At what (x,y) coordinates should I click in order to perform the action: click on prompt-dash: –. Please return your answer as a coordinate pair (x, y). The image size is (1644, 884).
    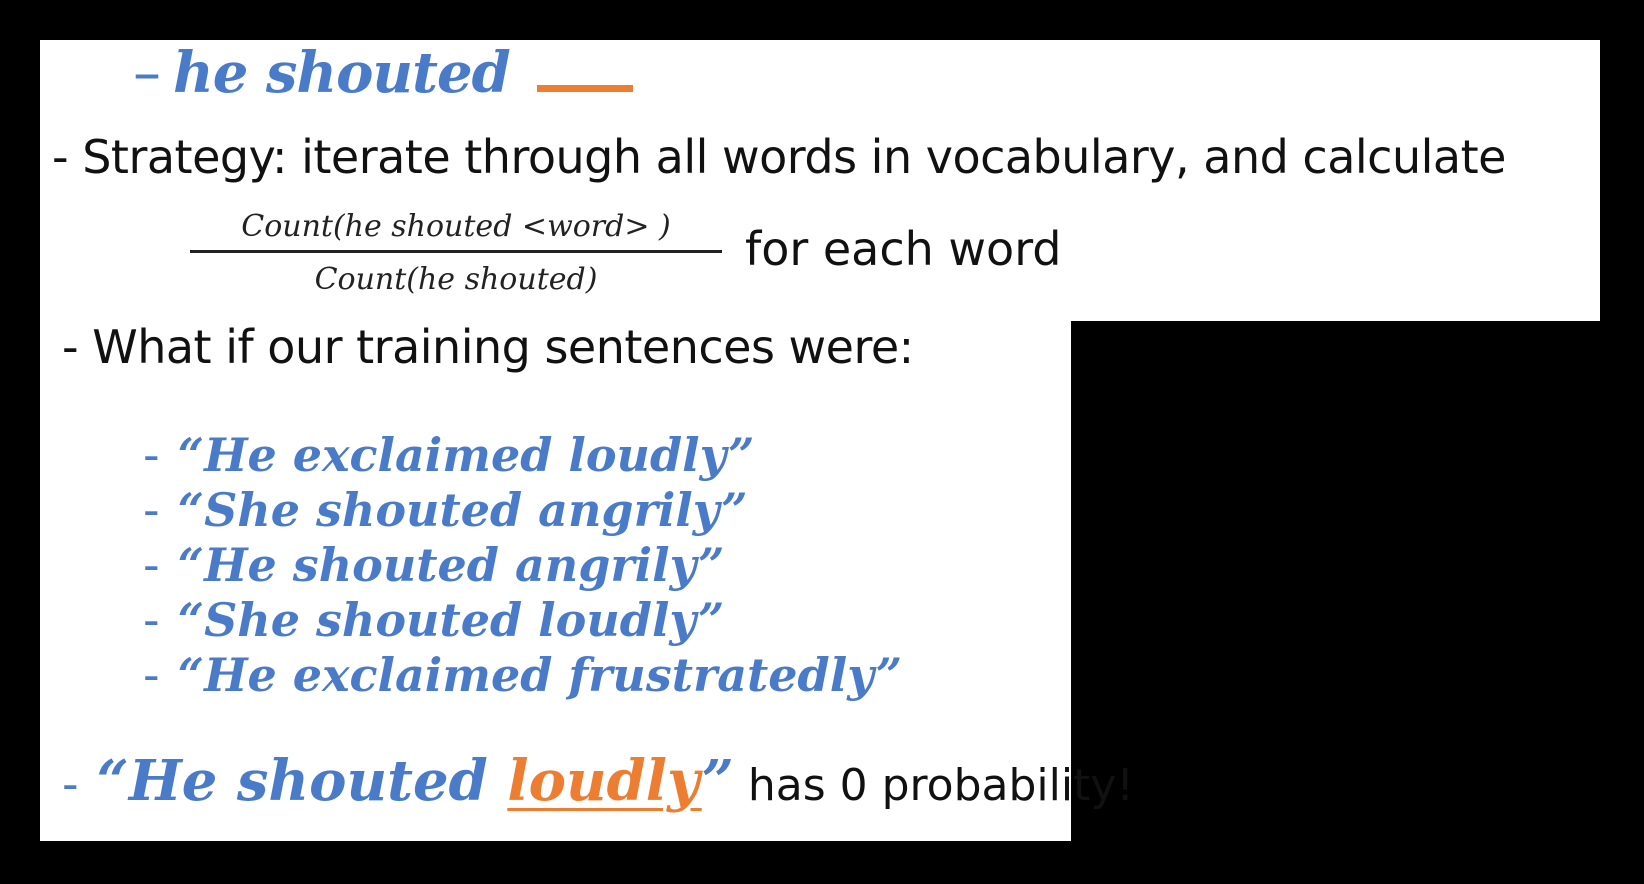
    Looking at the image, I should click on (147, 73).